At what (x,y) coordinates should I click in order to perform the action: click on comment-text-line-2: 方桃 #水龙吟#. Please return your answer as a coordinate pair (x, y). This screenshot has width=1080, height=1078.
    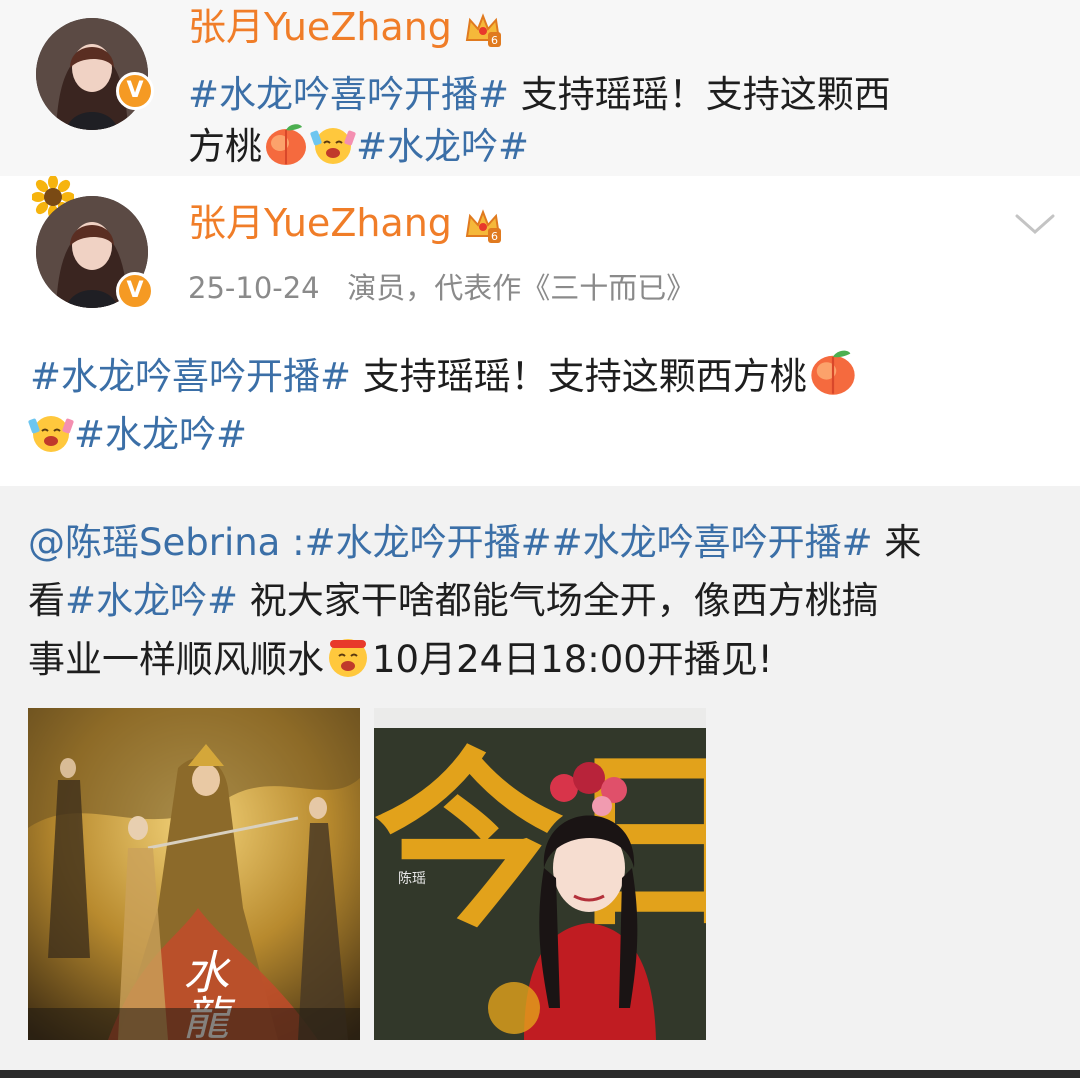
    Looking at the image, I should click on (358, 147).